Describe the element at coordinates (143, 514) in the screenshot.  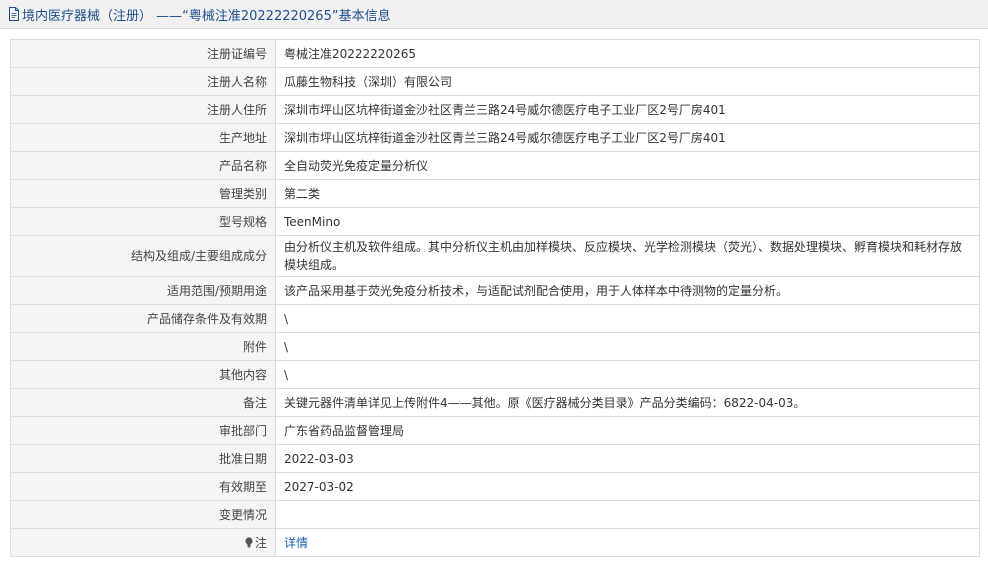
I see `field-label: 变更情况` at that location.